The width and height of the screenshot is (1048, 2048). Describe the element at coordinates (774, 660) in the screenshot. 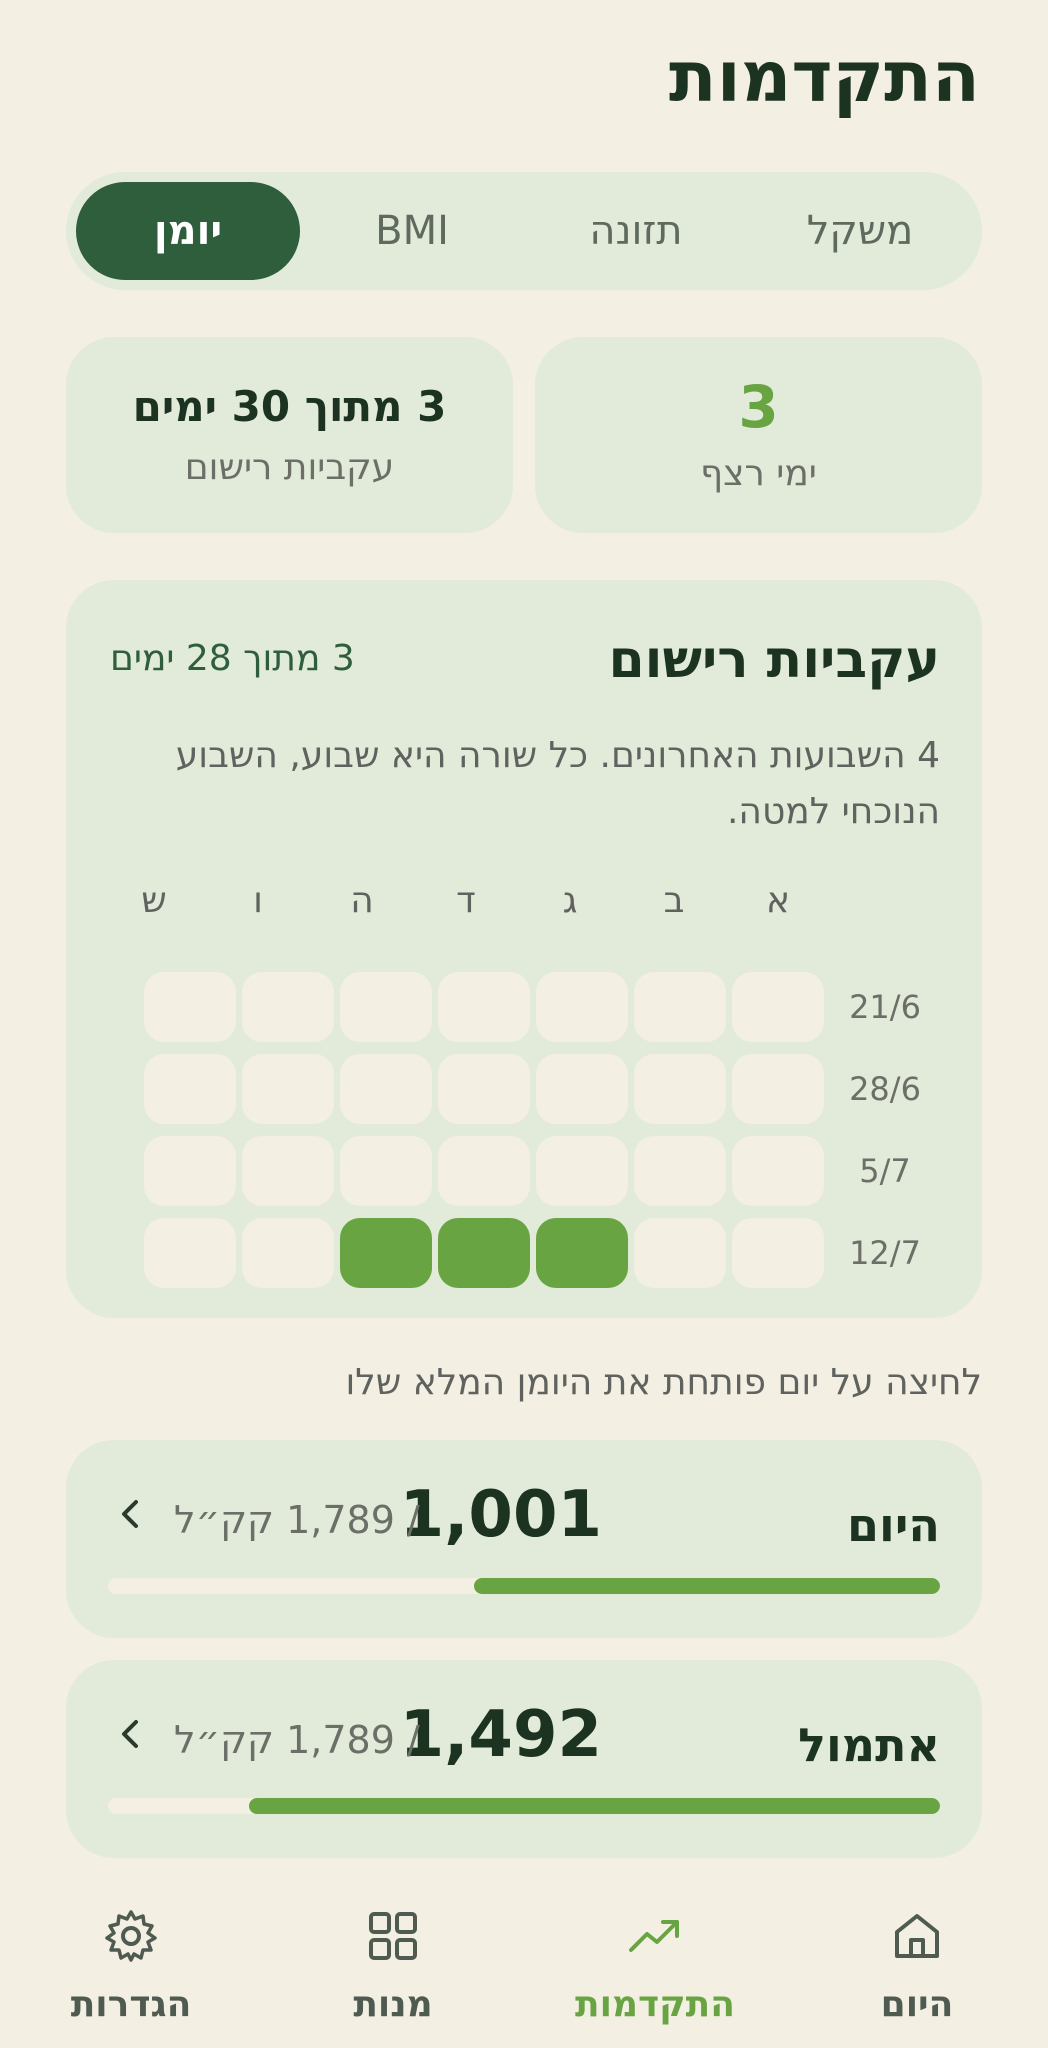

I see `consistency-title: עקביות רישום` at that location.